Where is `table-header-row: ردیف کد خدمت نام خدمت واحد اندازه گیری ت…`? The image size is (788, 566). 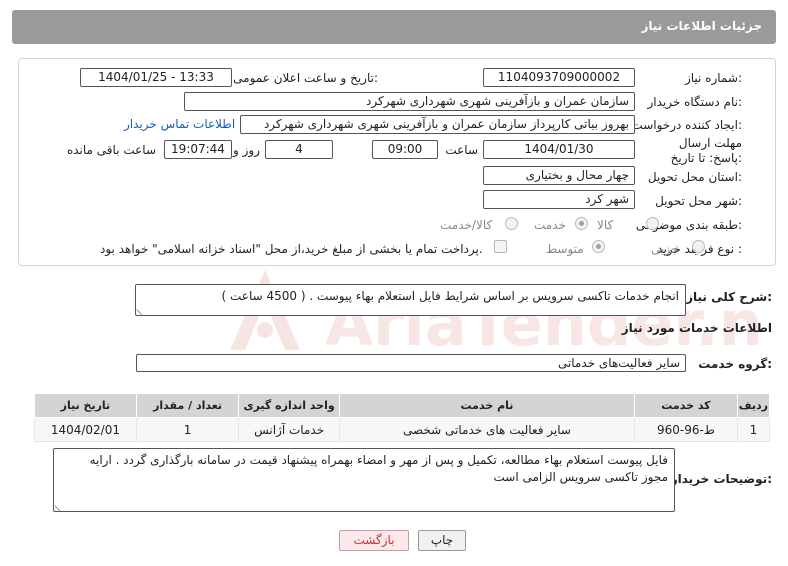 table-header-row: ردیف کد خدمت نام خدمت واحد اندازه گیری ت… is located at coordinates (402, 405).